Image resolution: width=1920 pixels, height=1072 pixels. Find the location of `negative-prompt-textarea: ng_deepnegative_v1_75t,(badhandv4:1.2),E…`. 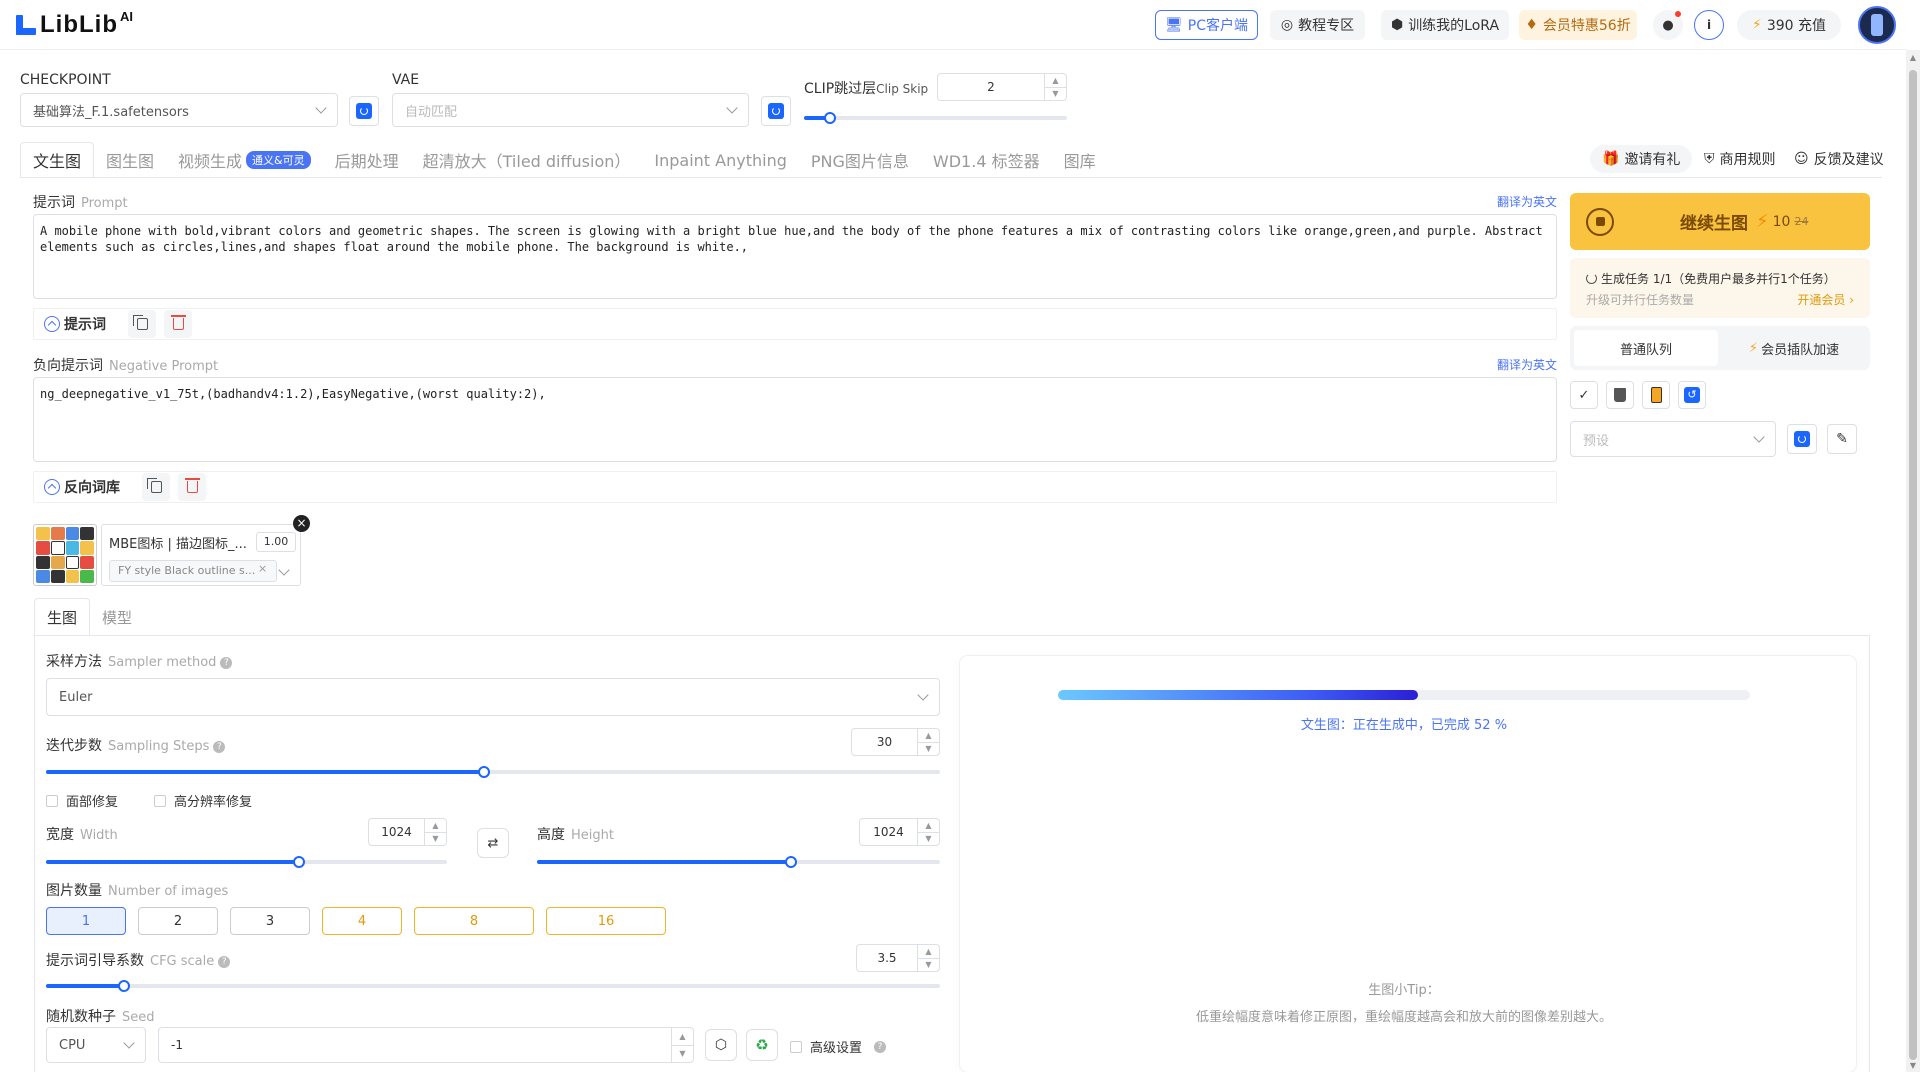

negative-prompt-textarea: ng_deepnegative_v1_75t,(badhandv4:1.2),E… is located at coordinates (795, 419).